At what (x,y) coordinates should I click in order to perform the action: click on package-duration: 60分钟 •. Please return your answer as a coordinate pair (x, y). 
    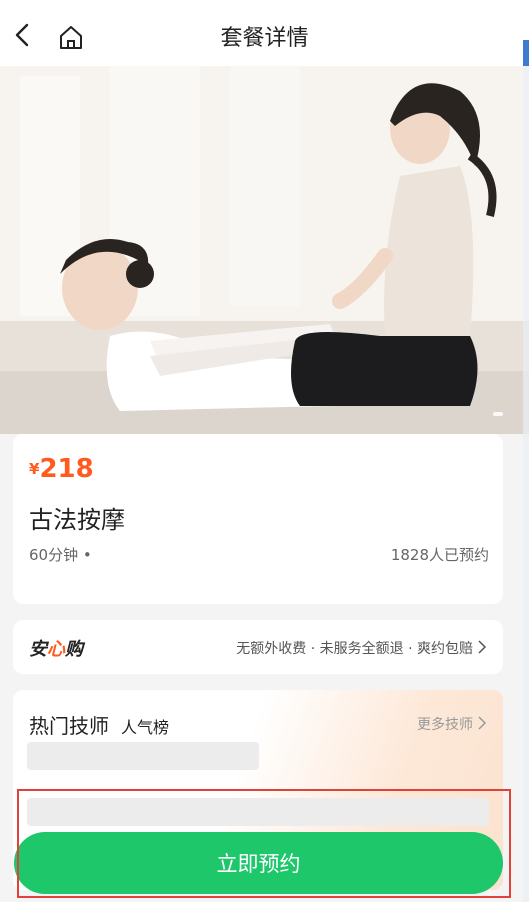
    Looking at the image, I should click on (60, 555).